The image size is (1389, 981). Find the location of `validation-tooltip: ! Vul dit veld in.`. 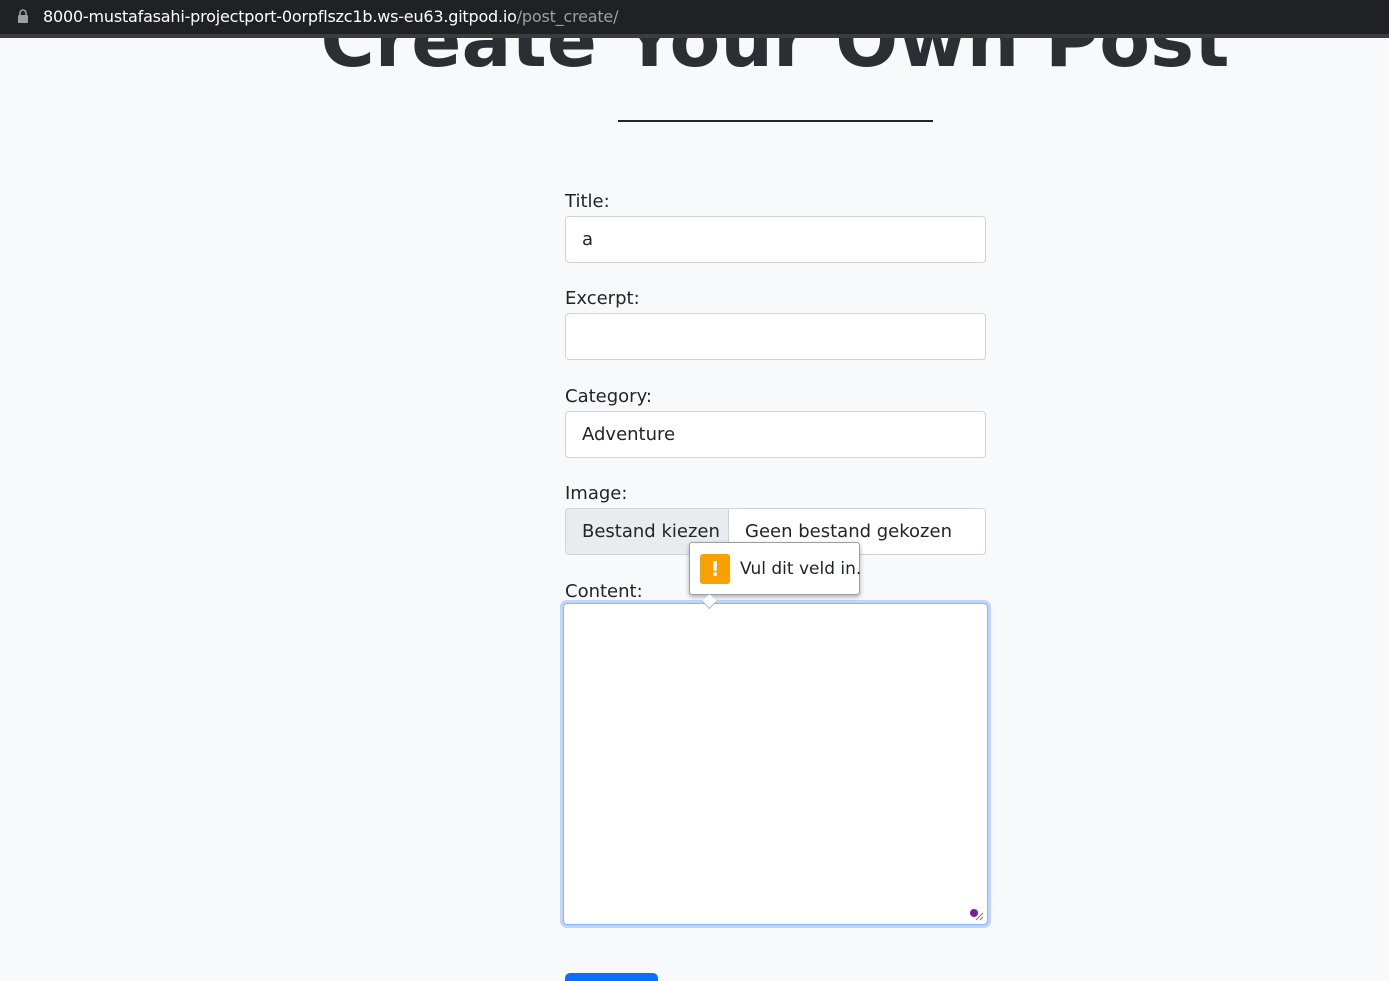

validation-tooltip: ! Vul dit veld in. is located at coordinates (775, 575).